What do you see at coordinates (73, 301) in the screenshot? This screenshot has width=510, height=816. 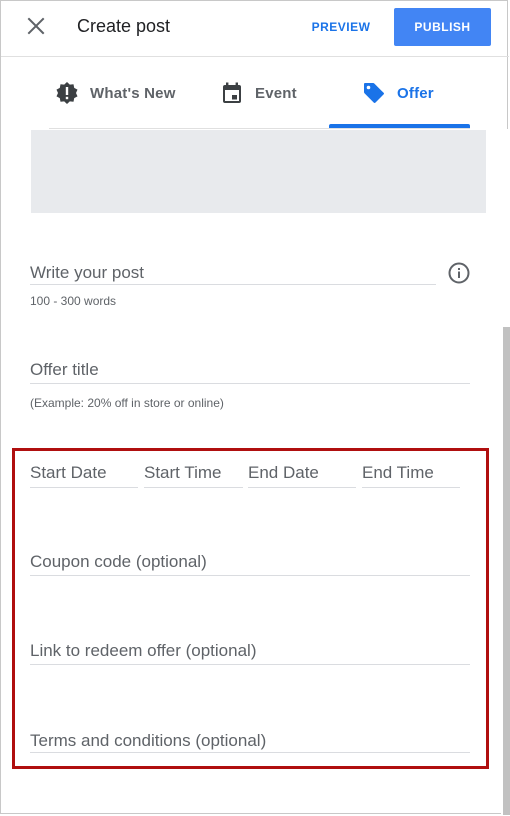 I see `post-text-helper: 100 - 300 words` at bounding box center [73, 301].